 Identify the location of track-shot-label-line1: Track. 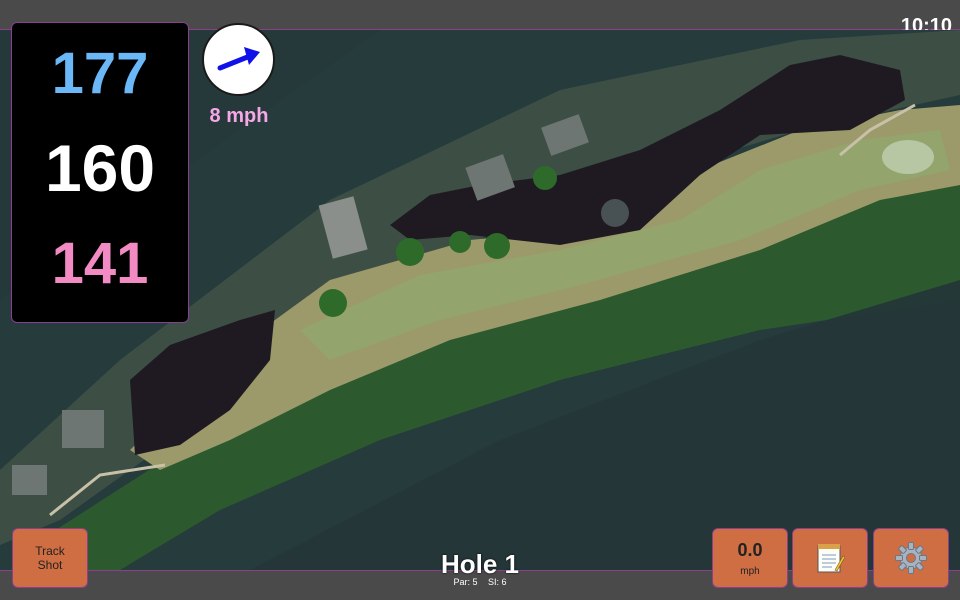
(50, 551).